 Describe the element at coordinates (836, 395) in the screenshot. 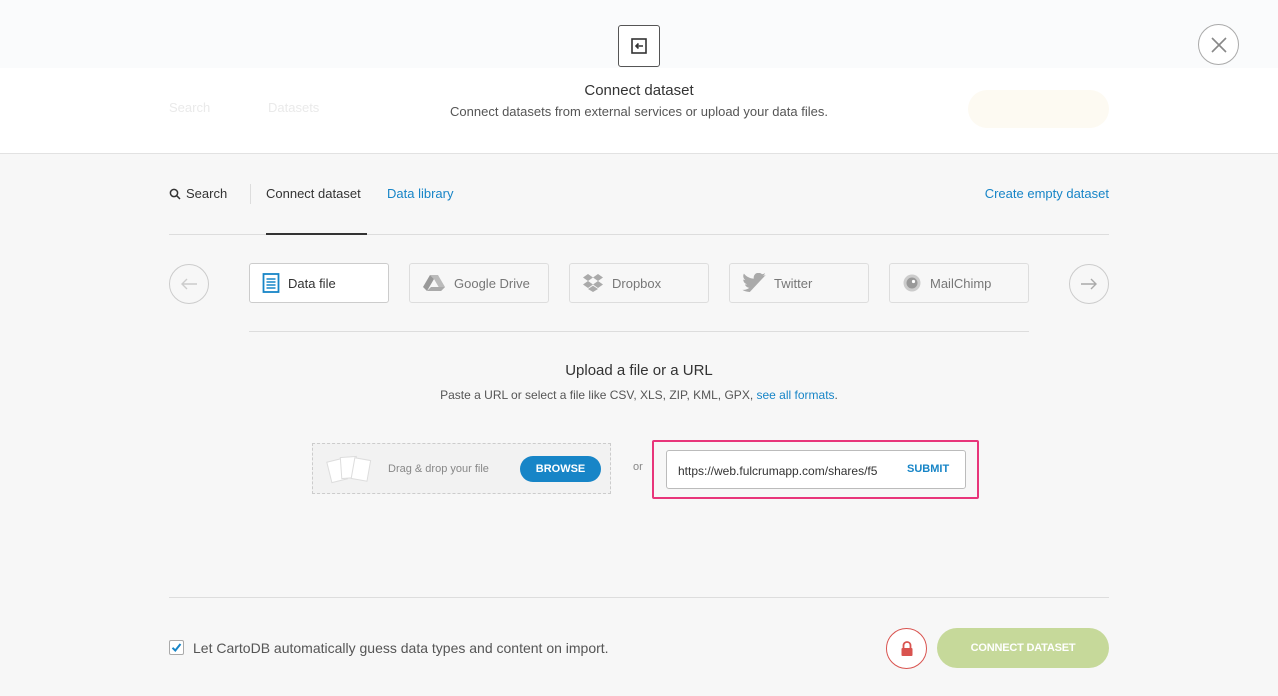

I see `upload-desc-suffix: .` at that location.